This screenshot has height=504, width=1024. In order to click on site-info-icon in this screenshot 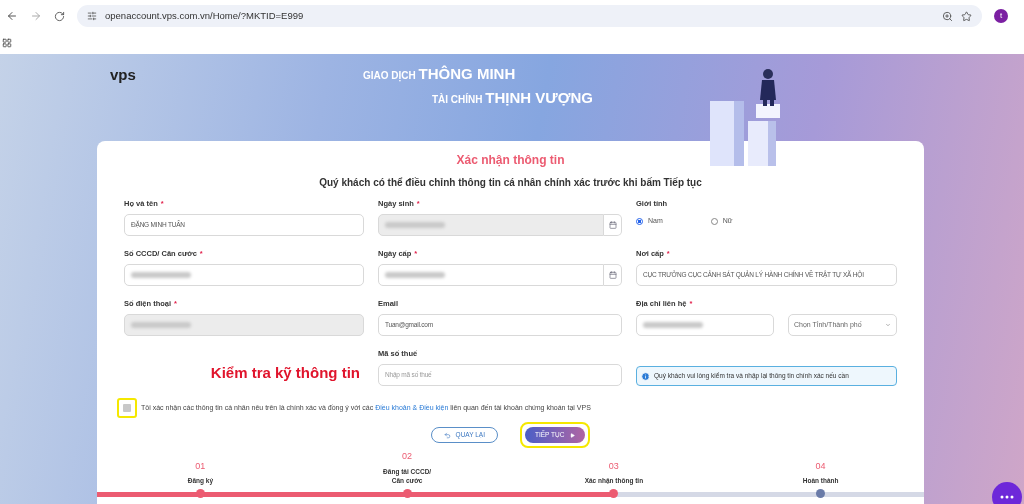, I will do `click(92, 16)`.